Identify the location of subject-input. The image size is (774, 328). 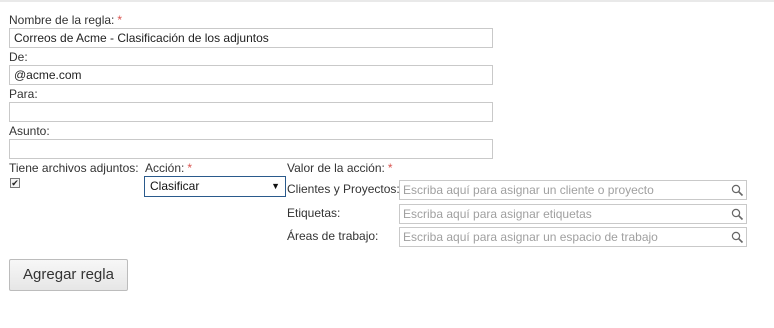
(251, 149).